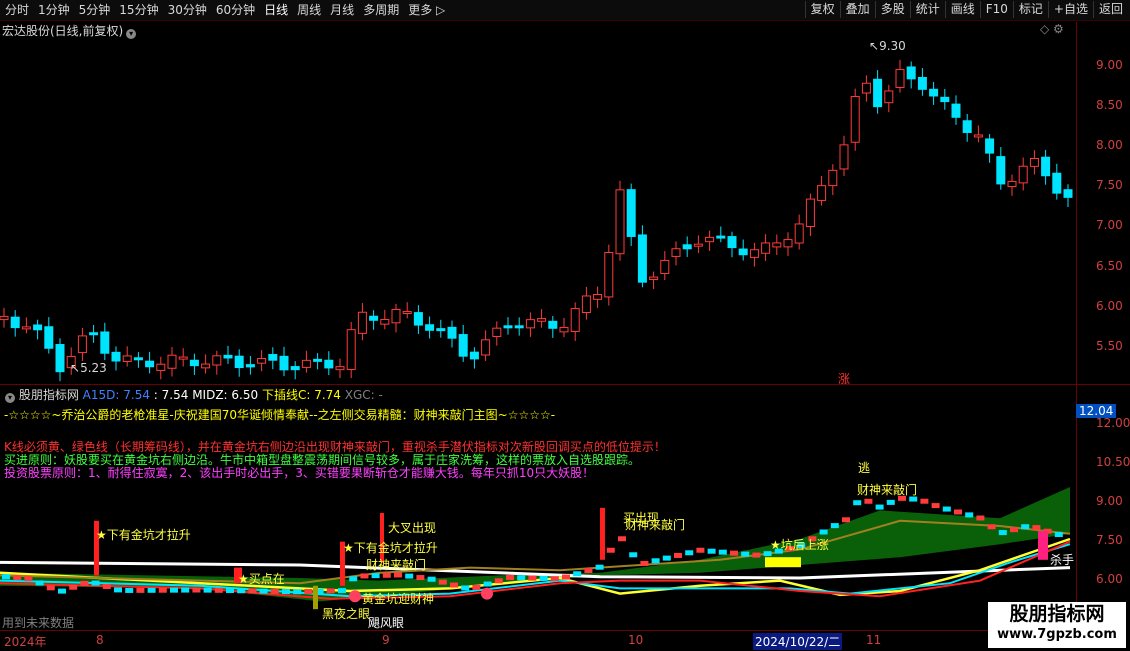 The height and width of the screenshot is (651, 1130). I want to click on tab-intraday: 分时, so click(17, 10).